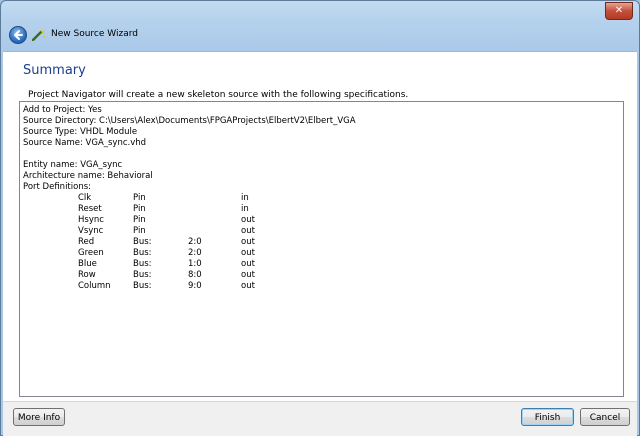 The image size is (640, 436). I want to click on wizard-footer: More Info Finish Cancel, so click(320, 418).